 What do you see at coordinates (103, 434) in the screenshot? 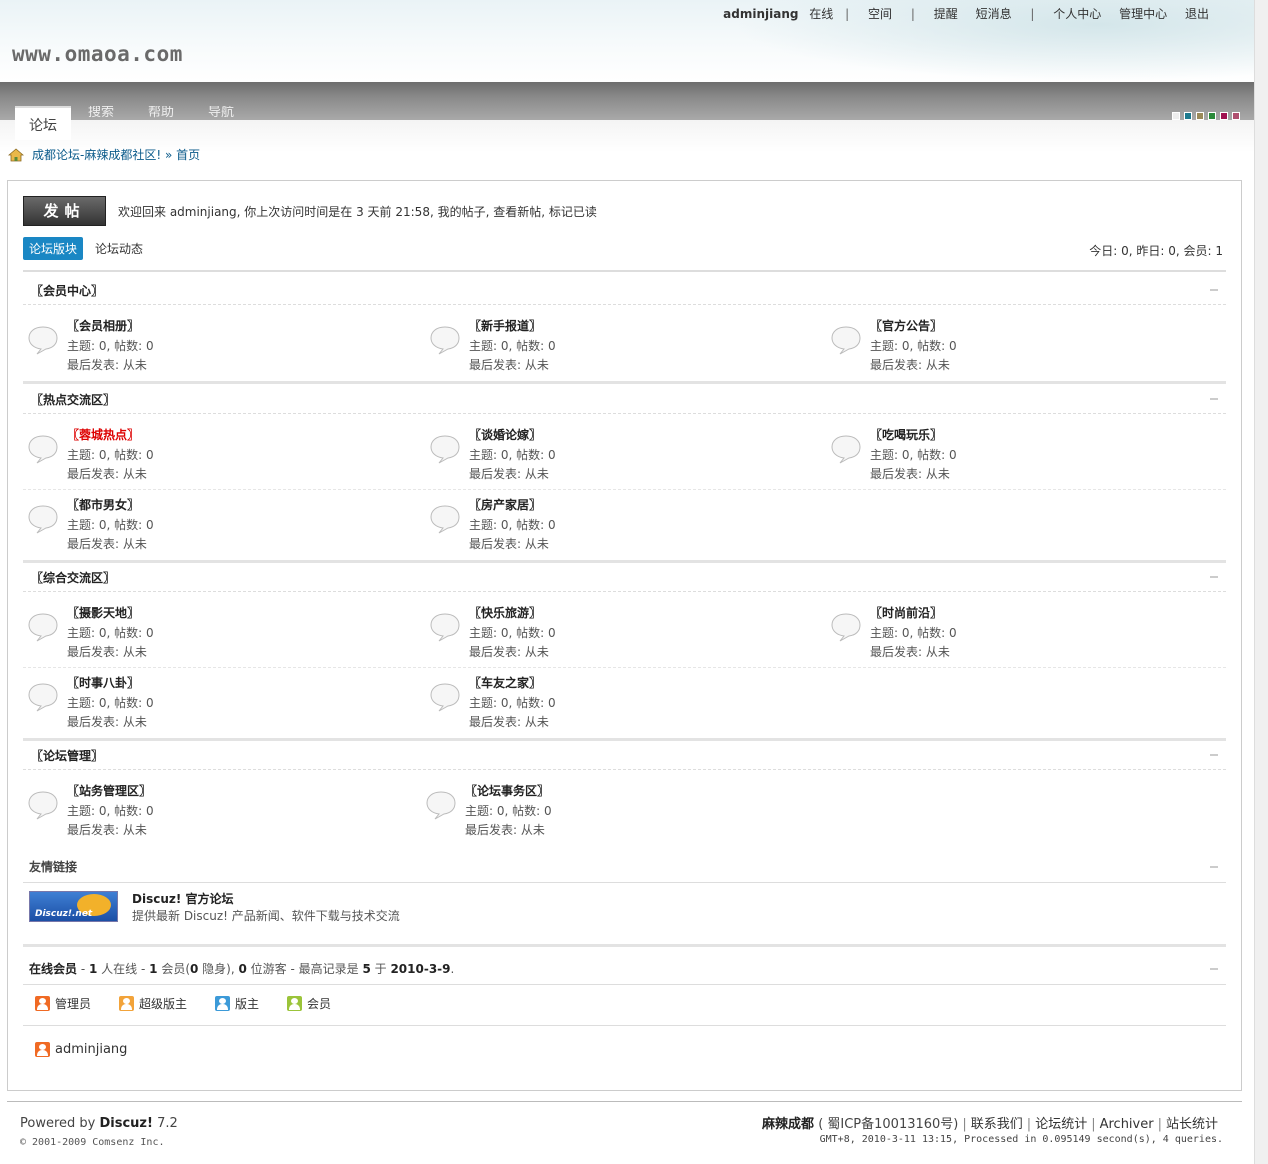
I see `forum-name: 〖蓉城热点〗` at bounding box center [103, 434].